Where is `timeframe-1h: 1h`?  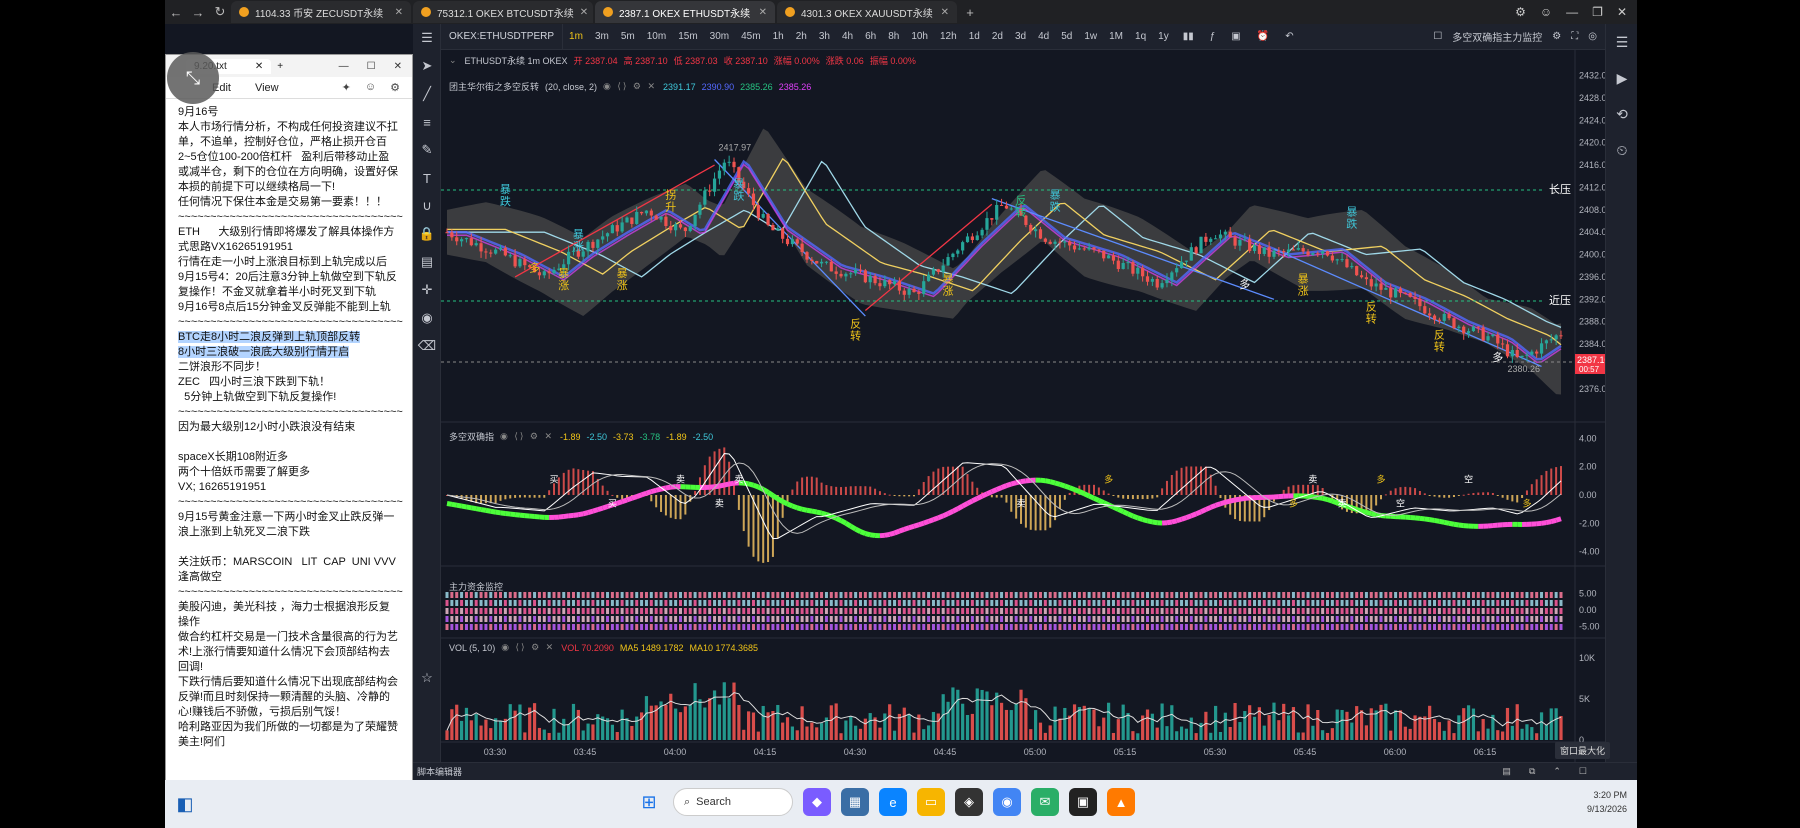 timeframe-1h: 1h is located at coordinates (778, 37).